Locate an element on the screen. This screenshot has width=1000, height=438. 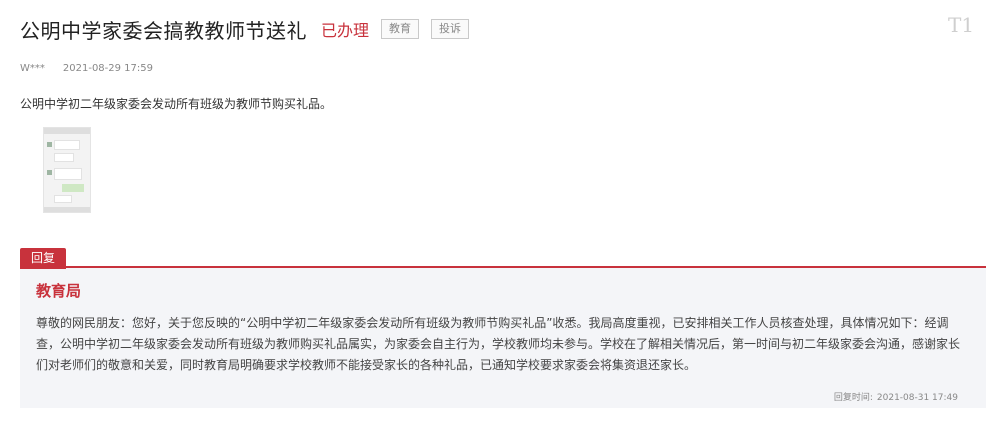
status-label: 已办理 is located at coordinates (345, 30).